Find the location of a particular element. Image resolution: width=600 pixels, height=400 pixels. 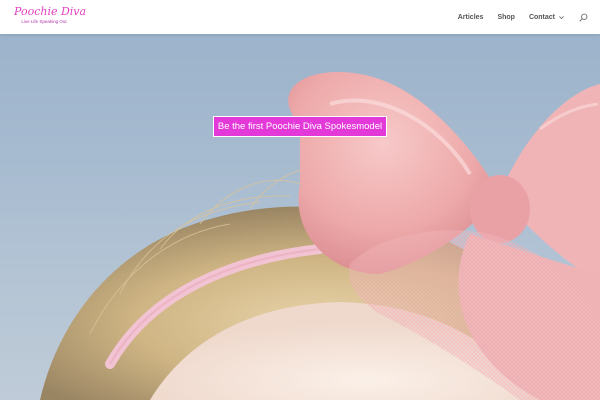

nav-item-contact: Contact is located at coordinates (547, 17).